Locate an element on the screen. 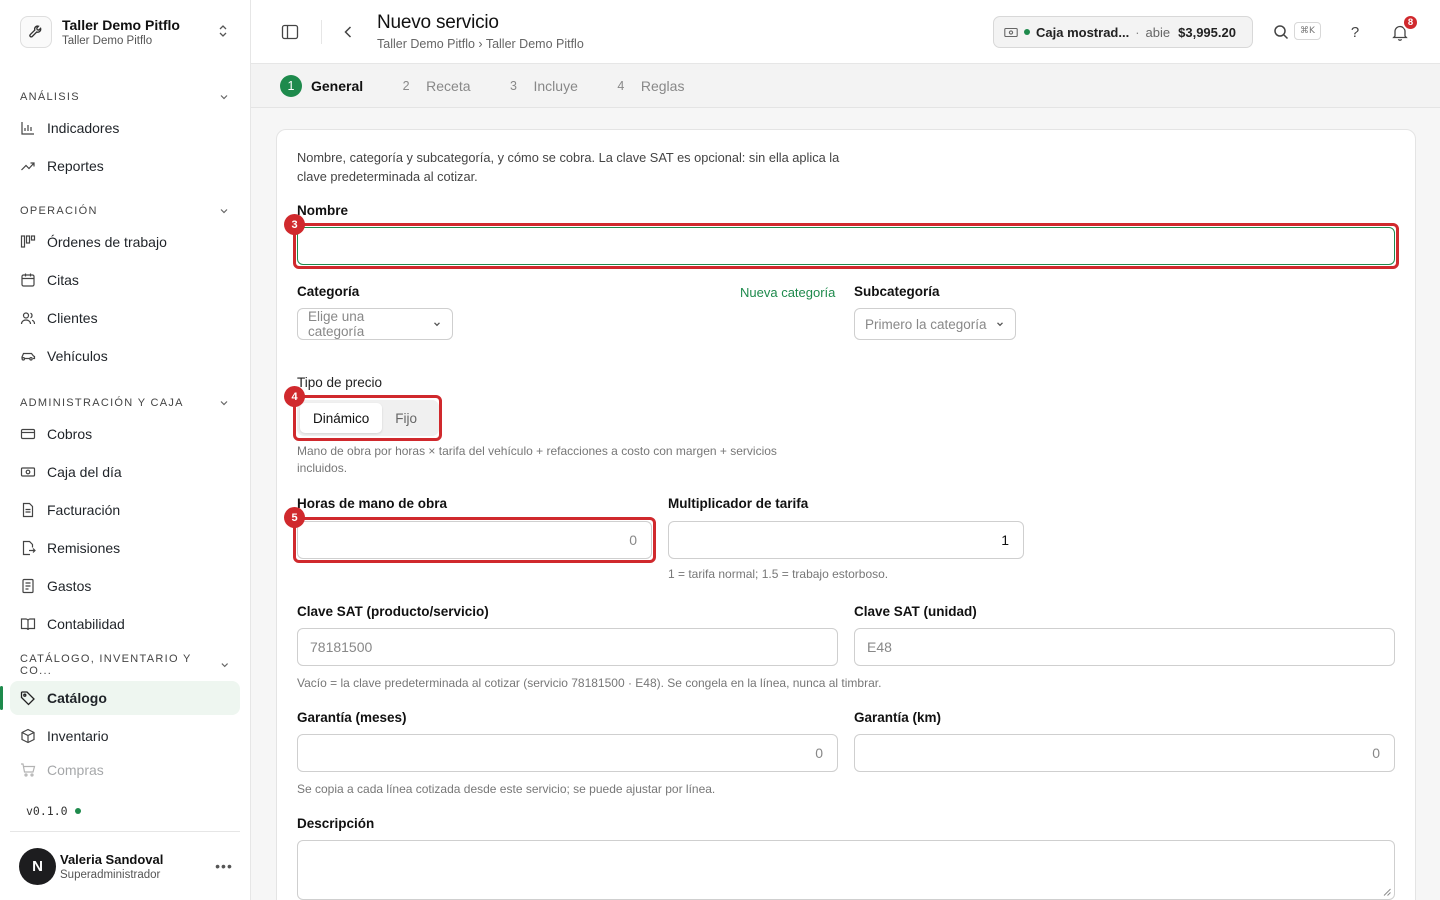 Image resolution: width=1440 pixels, height=900 pixels. tag-icon is located at coordinates (27, 698).